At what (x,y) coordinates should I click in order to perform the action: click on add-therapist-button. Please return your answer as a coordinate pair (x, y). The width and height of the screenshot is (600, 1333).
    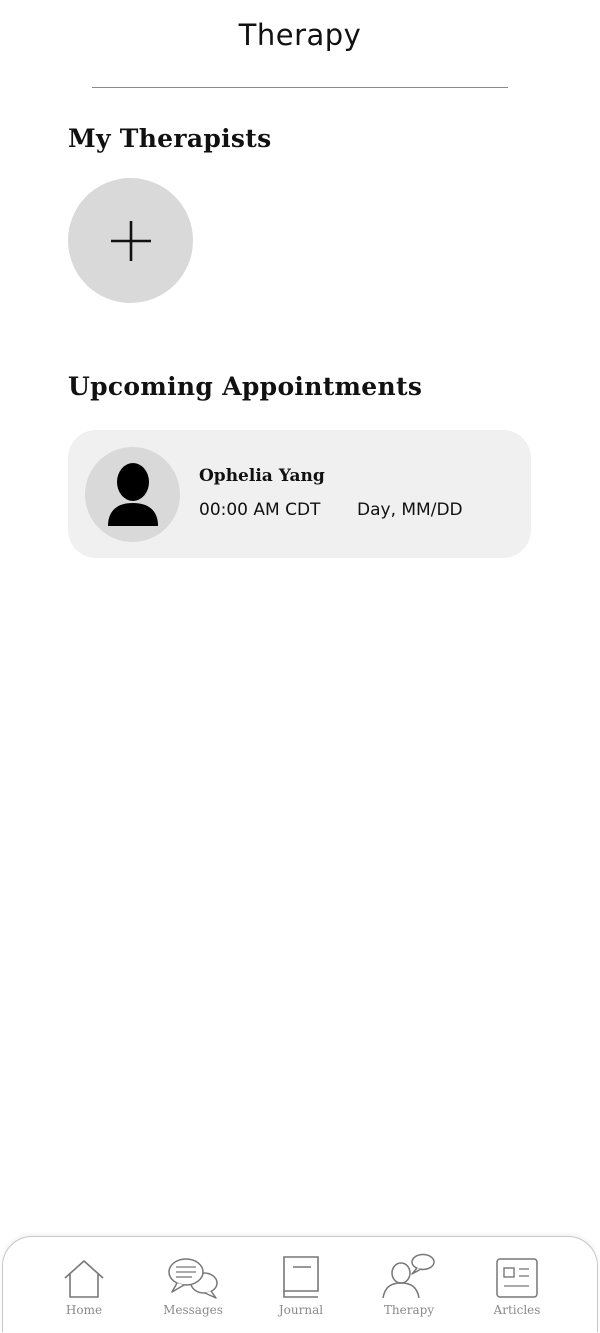
    Looking at the image, I should click on (130, 240).